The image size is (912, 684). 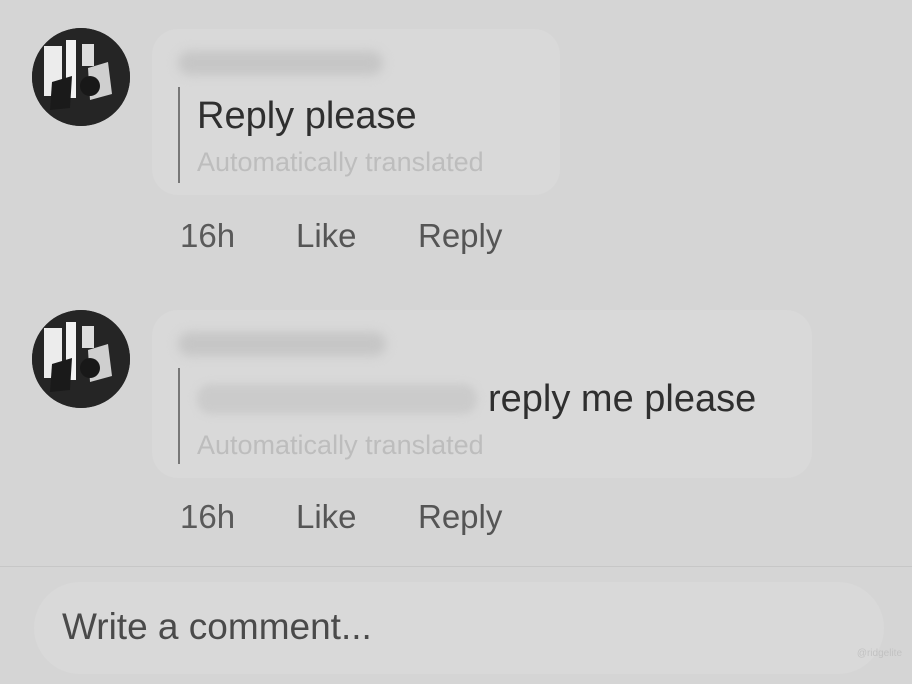 I want to click on comment-bubble: Reply please Automatically translated, so click(x=356, y=112).